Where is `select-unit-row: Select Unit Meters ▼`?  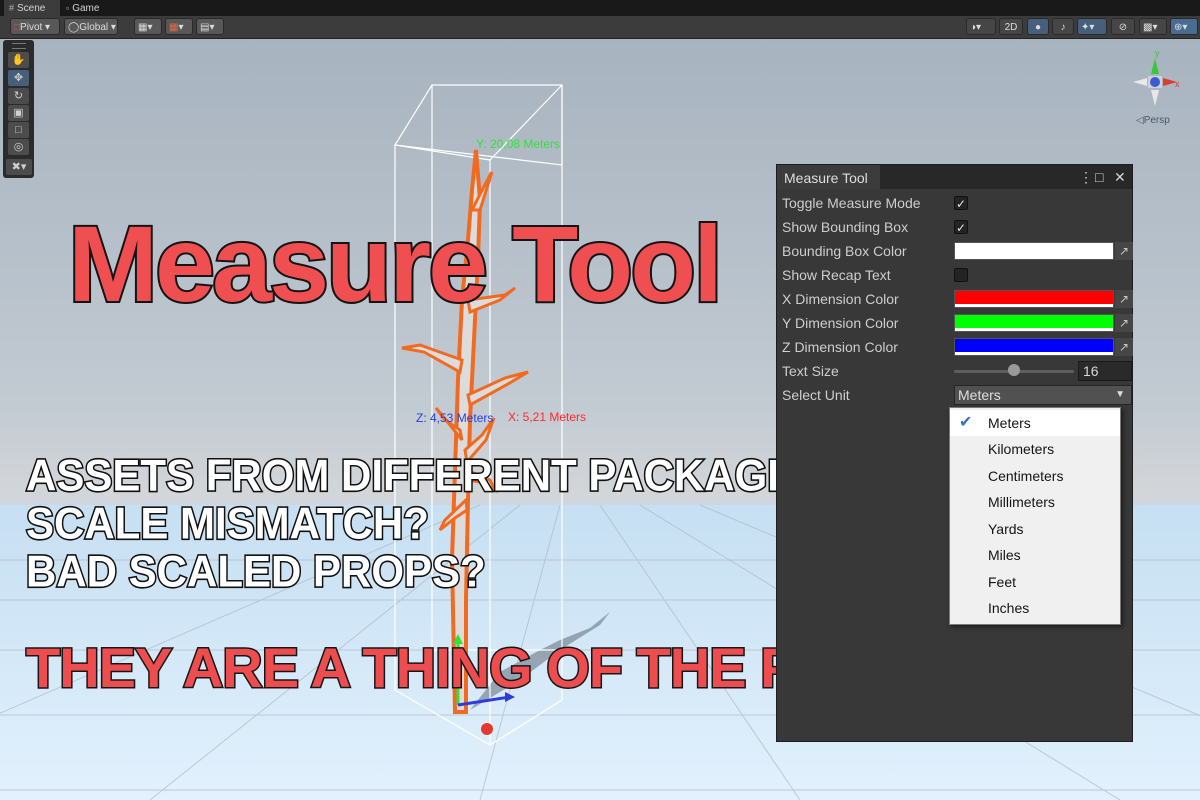 select-unit-row: Select Unit Meters ▼ is located at coordinates (957, 395).